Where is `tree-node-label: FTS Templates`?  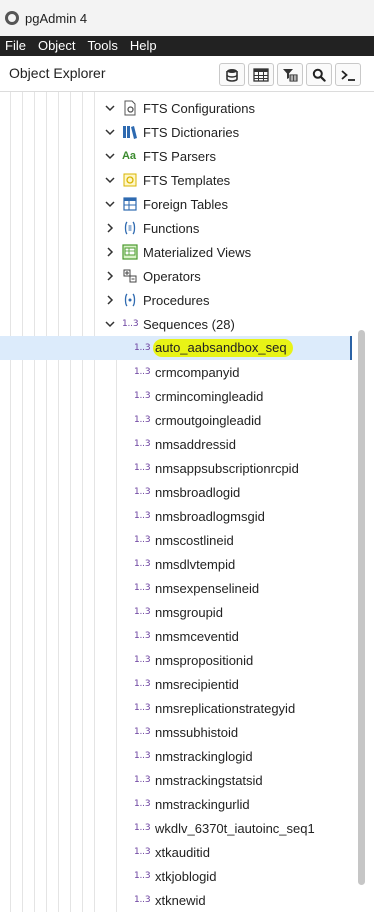 tree-node-label: FTS Templates is located at coordinates (187, 180).